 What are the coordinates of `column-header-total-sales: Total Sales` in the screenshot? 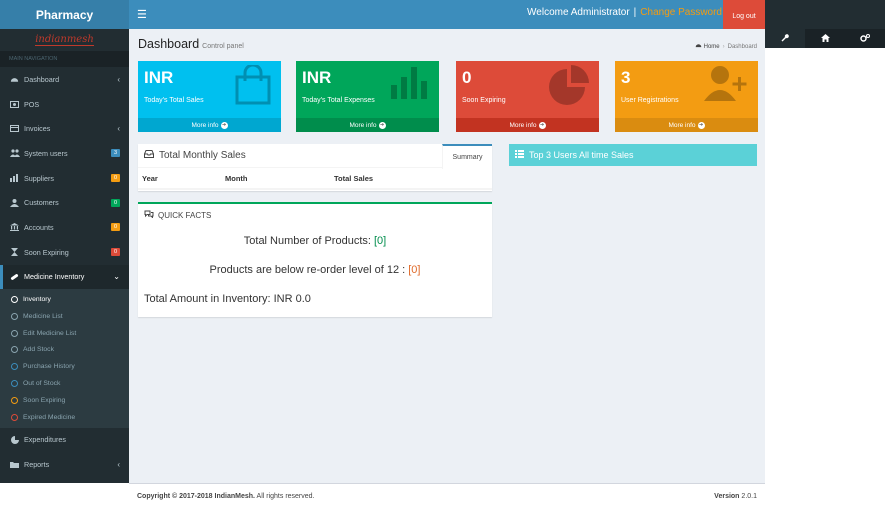 It's located at (354, 178).